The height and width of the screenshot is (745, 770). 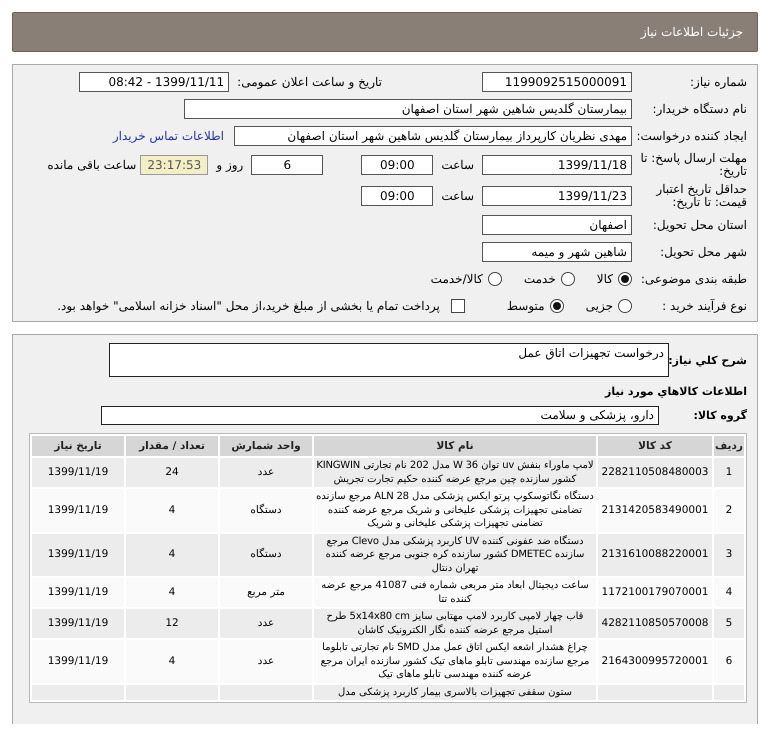 What do you see at coordinates (455, 661) in the screenshot?
I see `table-cell: چراغ هشدار اشعه ایکس اتاق عمل مدل SMD نام تجارتی تابلوما مرجع سازنده مهندسی تابلو ماهای تیک کشور سازنده ایران مرجع عرضه کننده مهندسی تابلو ماهای تیک` at bounding box center [455, 661].